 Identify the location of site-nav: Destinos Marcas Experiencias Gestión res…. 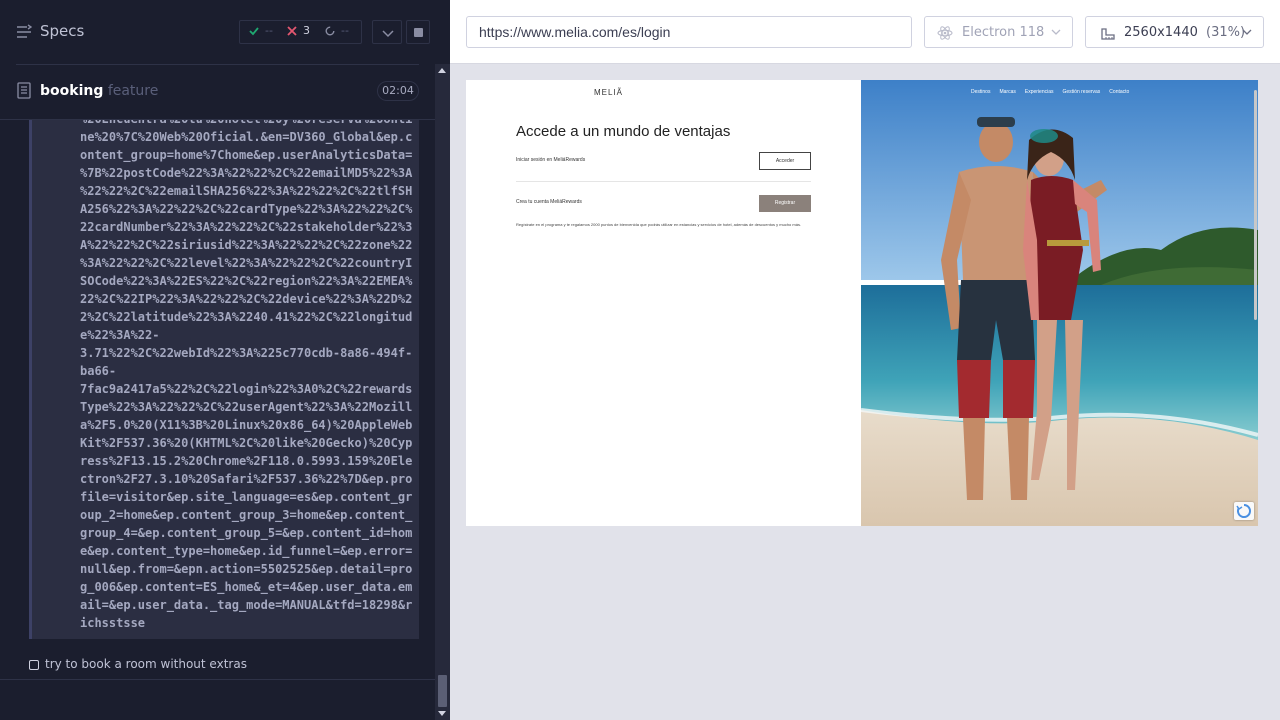
(1050, 92).